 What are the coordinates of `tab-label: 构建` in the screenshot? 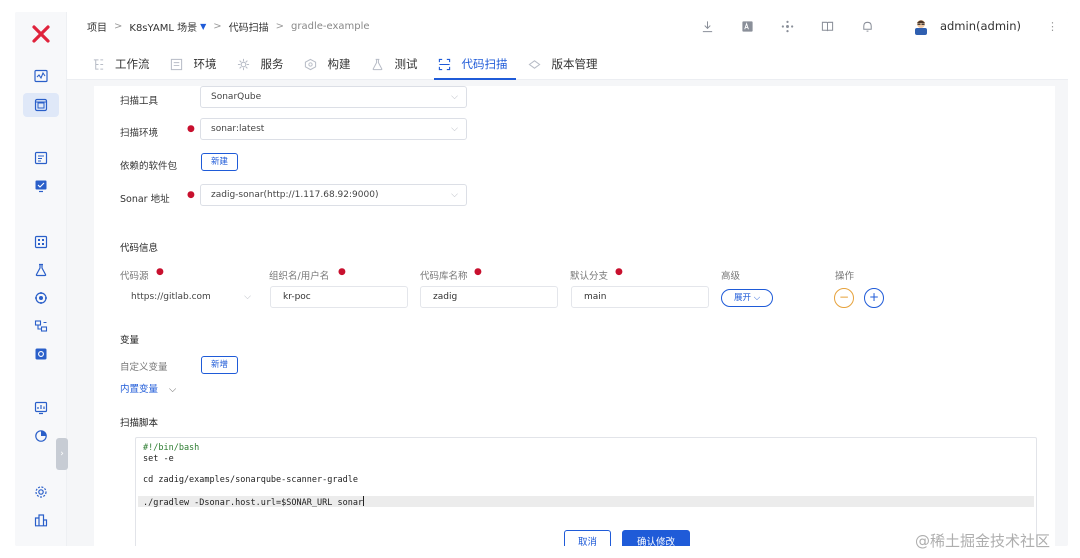 It's located at (339, 64).